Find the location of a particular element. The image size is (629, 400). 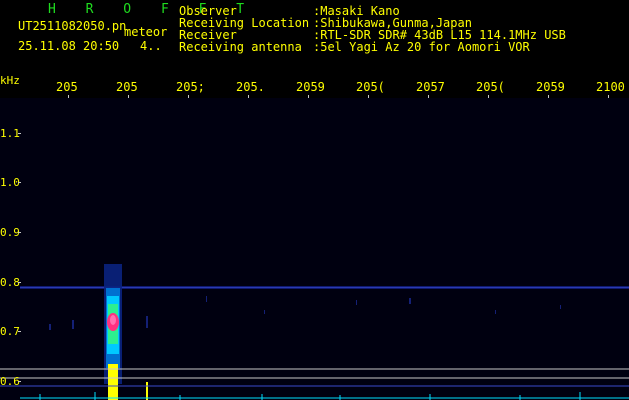

x-tick-label-4: 205. is located at coordinates (250, 87).